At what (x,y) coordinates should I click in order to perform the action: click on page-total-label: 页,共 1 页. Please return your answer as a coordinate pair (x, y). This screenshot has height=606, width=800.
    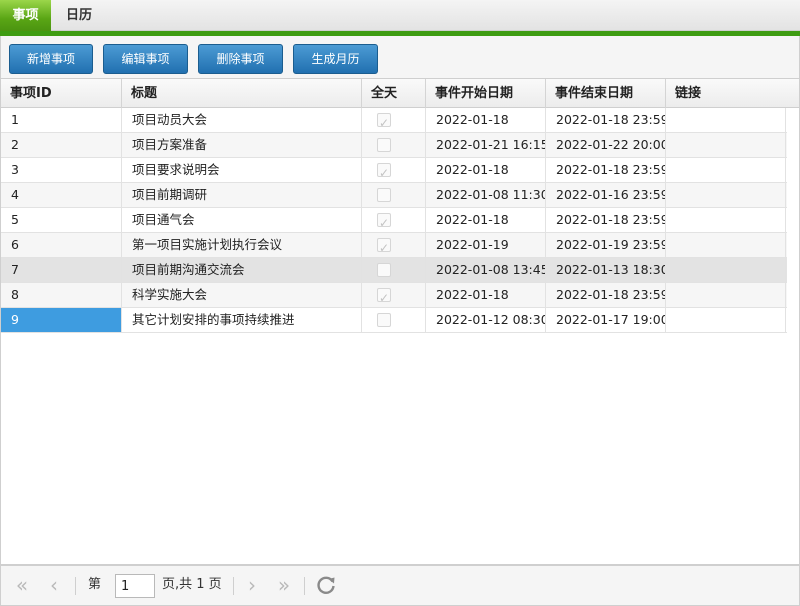
    Looking at the image, I should click on (192, 584).